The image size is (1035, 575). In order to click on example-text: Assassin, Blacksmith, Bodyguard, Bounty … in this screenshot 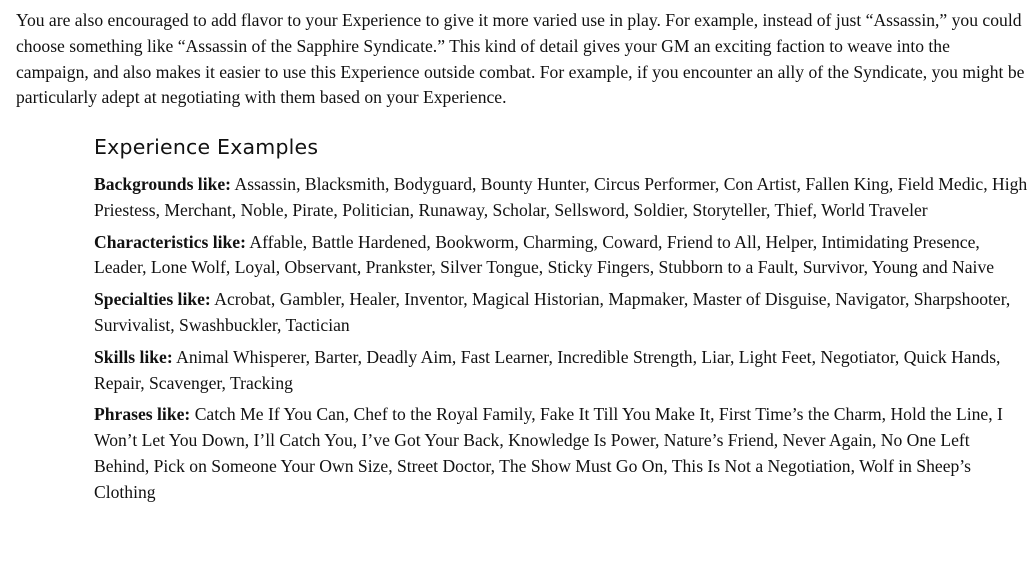, I will do `click(561, 197)`.